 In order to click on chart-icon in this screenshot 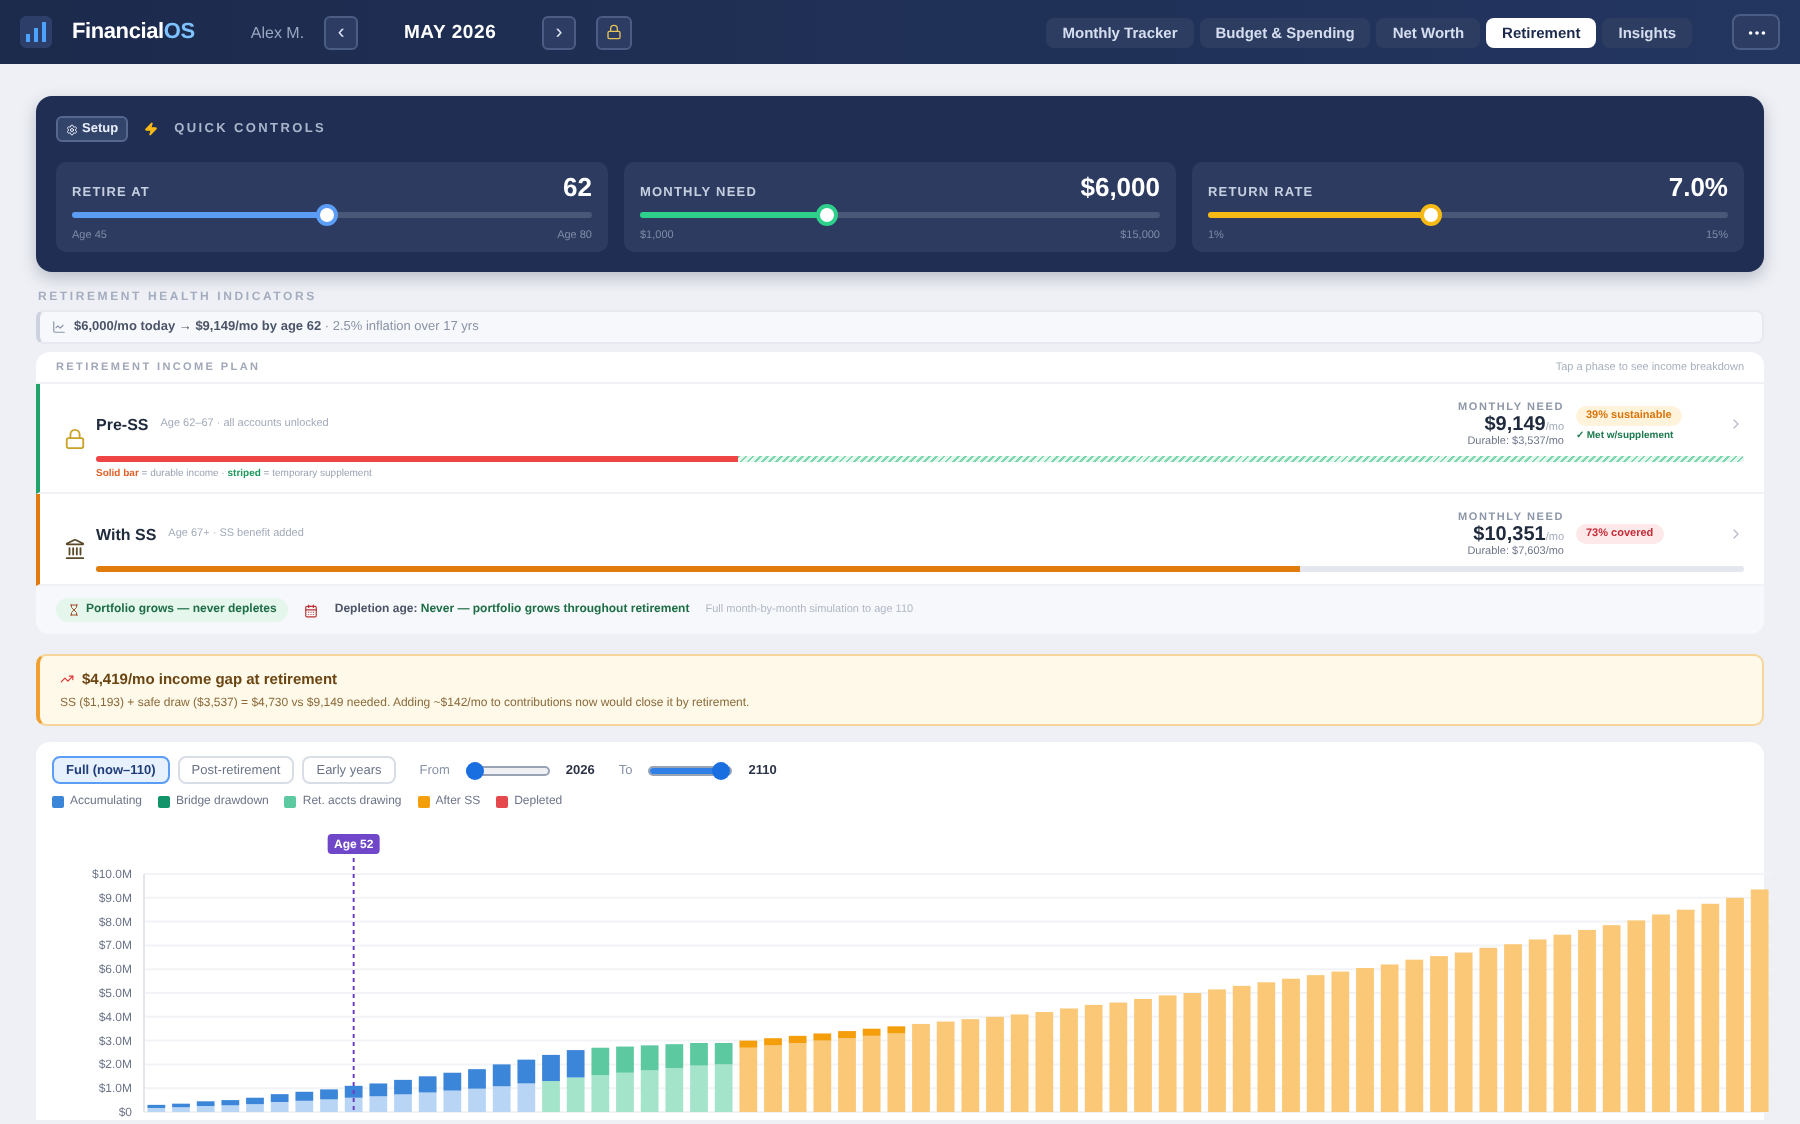, I will do `click(59, 327)`.